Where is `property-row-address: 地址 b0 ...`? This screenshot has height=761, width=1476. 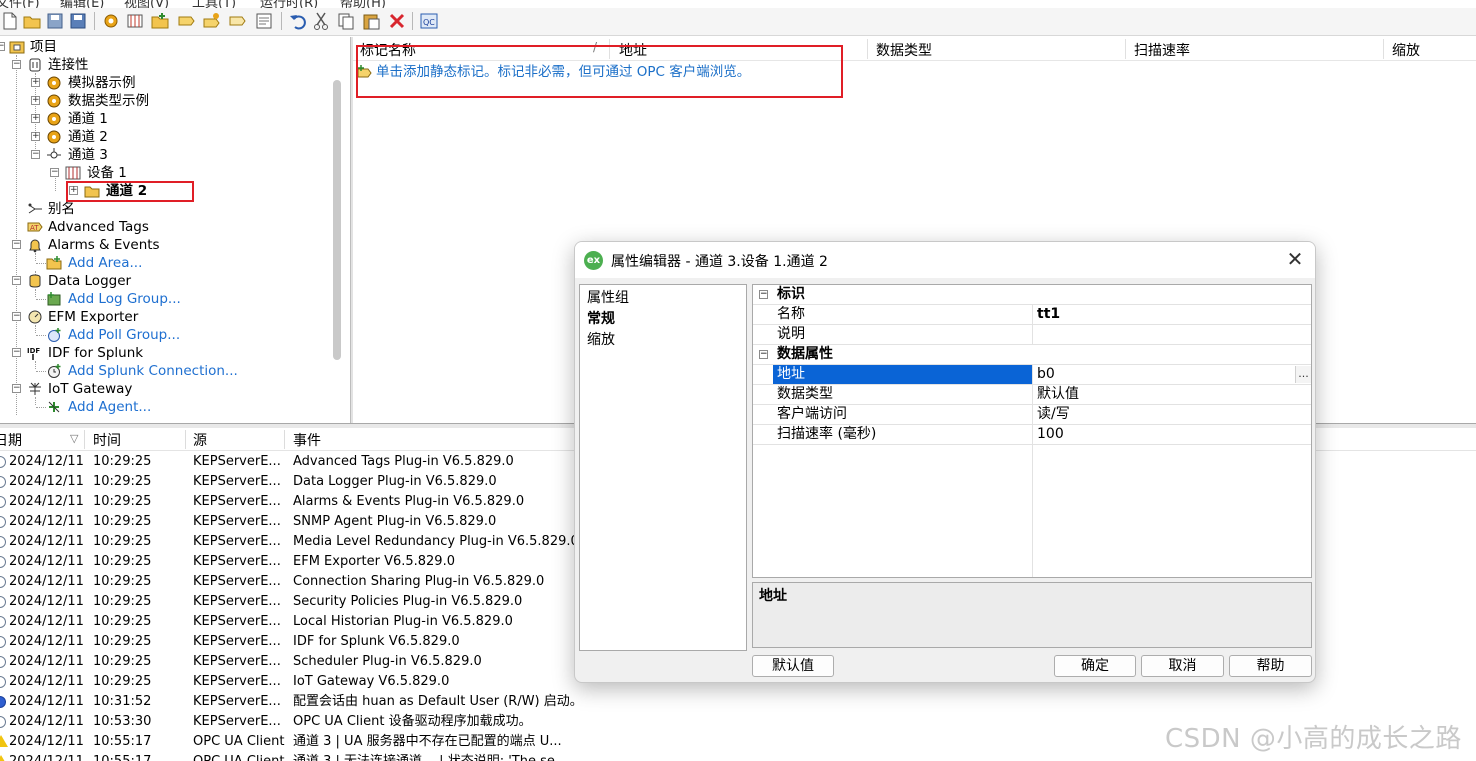
property-row-address: 地址 b0 ... is located at coordinates (1032, 375).